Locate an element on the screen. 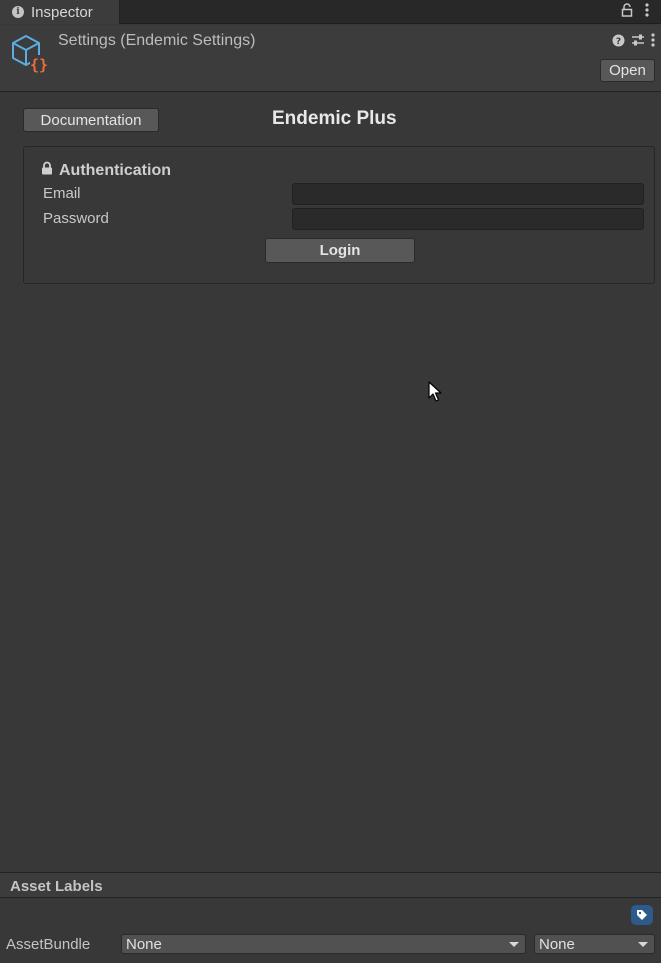 Image resolution: width=661 pixels, height=963 pixels. help-icon: ? is located at coordinates (618, 42).